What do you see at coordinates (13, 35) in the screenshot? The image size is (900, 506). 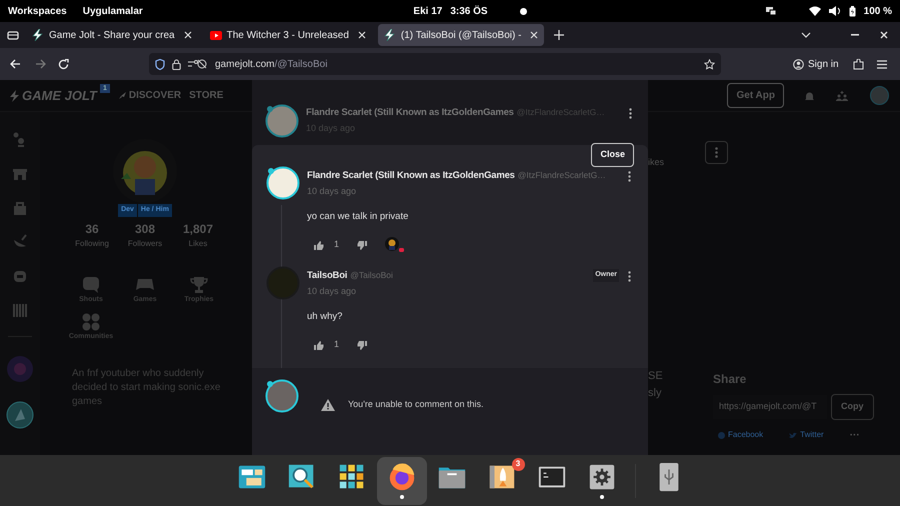 I see `tab-overview-icon` at bounding box center [13, 35].